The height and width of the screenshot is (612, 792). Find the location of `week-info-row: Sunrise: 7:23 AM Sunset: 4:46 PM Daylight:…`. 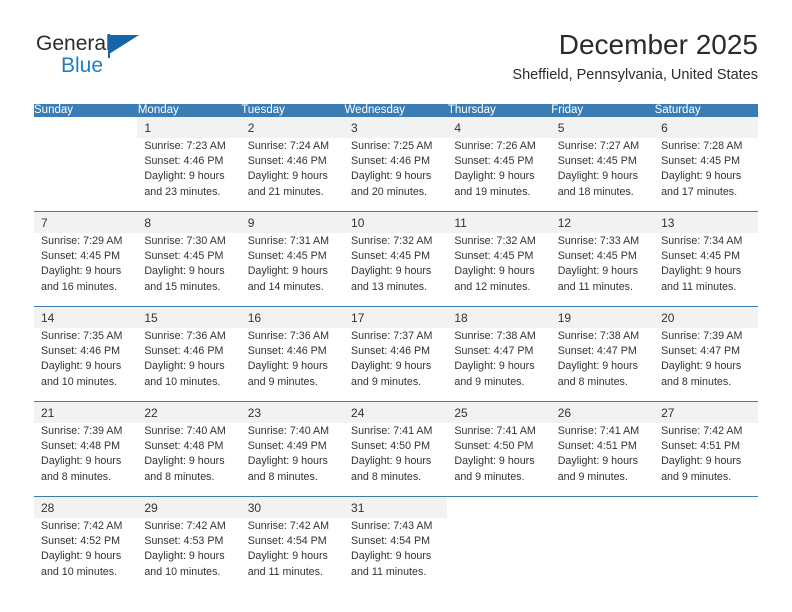

week-info-row: Sunrise: 7:23 AM Sunset: 4:46 PM Daylight:… is located at coordinates (396, 175).